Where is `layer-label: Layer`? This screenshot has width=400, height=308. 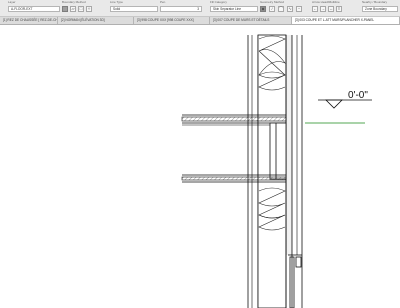
layer-label: Layer is located at coordinates (12, 2).